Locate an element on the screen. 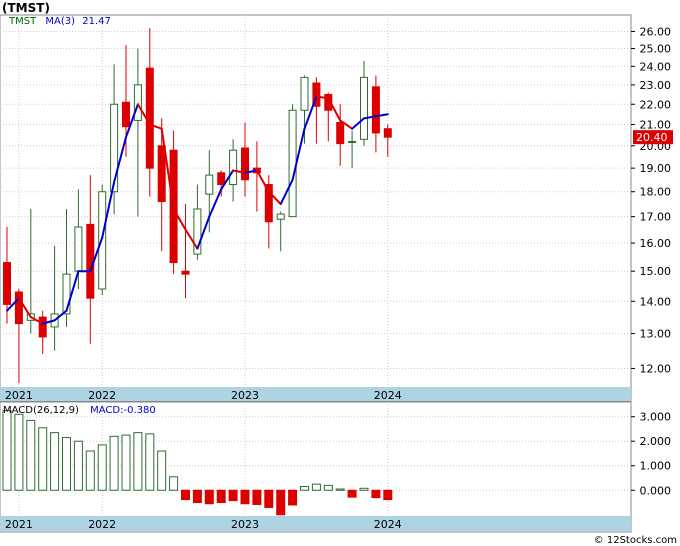  macd-x-tick-label: 2023 is located at coordinates (245, 524).